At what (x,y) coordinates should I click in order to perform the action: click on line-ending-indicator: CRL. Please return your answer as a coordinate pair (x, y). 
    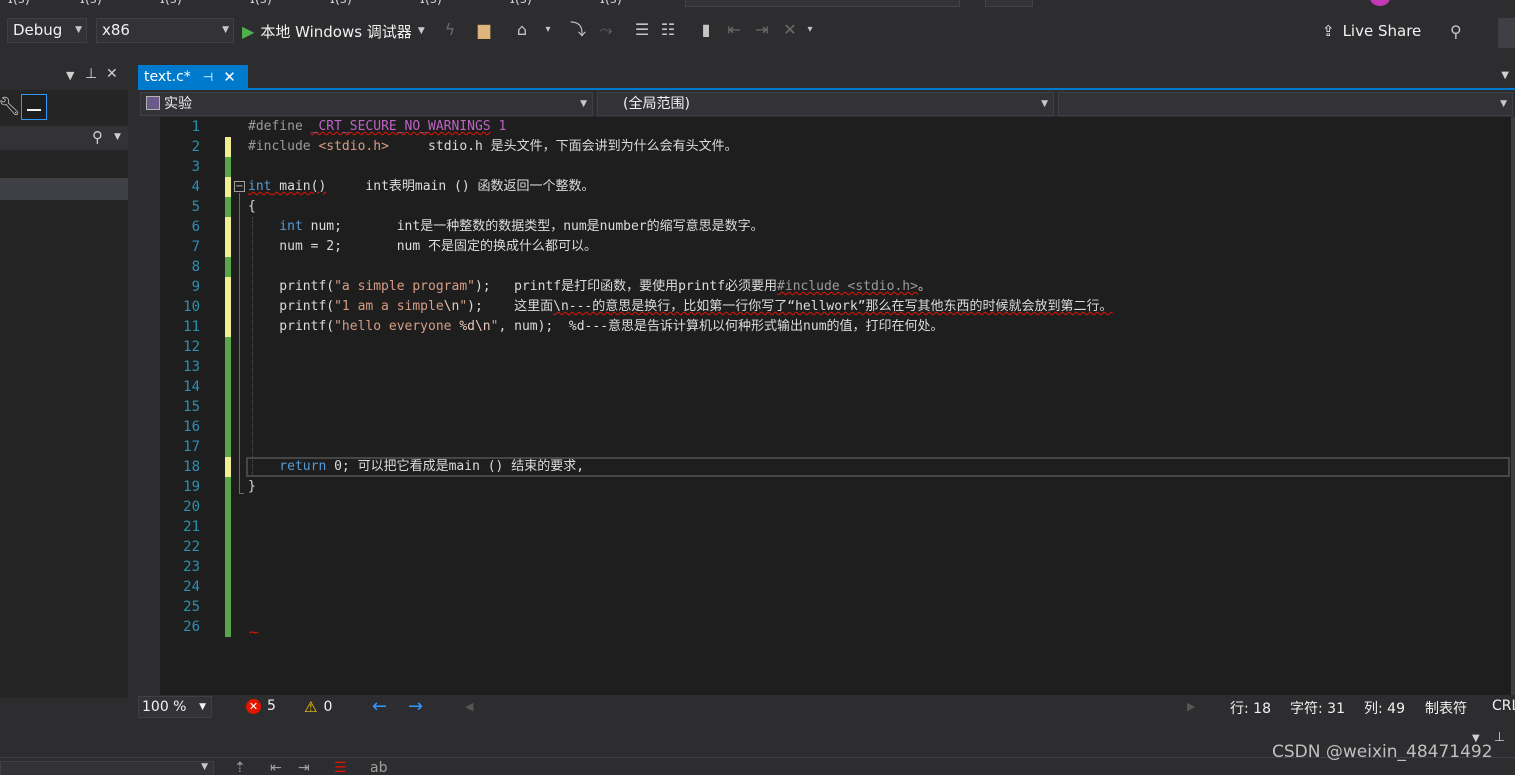
    Looking at the image, I should click on (1503, 706).